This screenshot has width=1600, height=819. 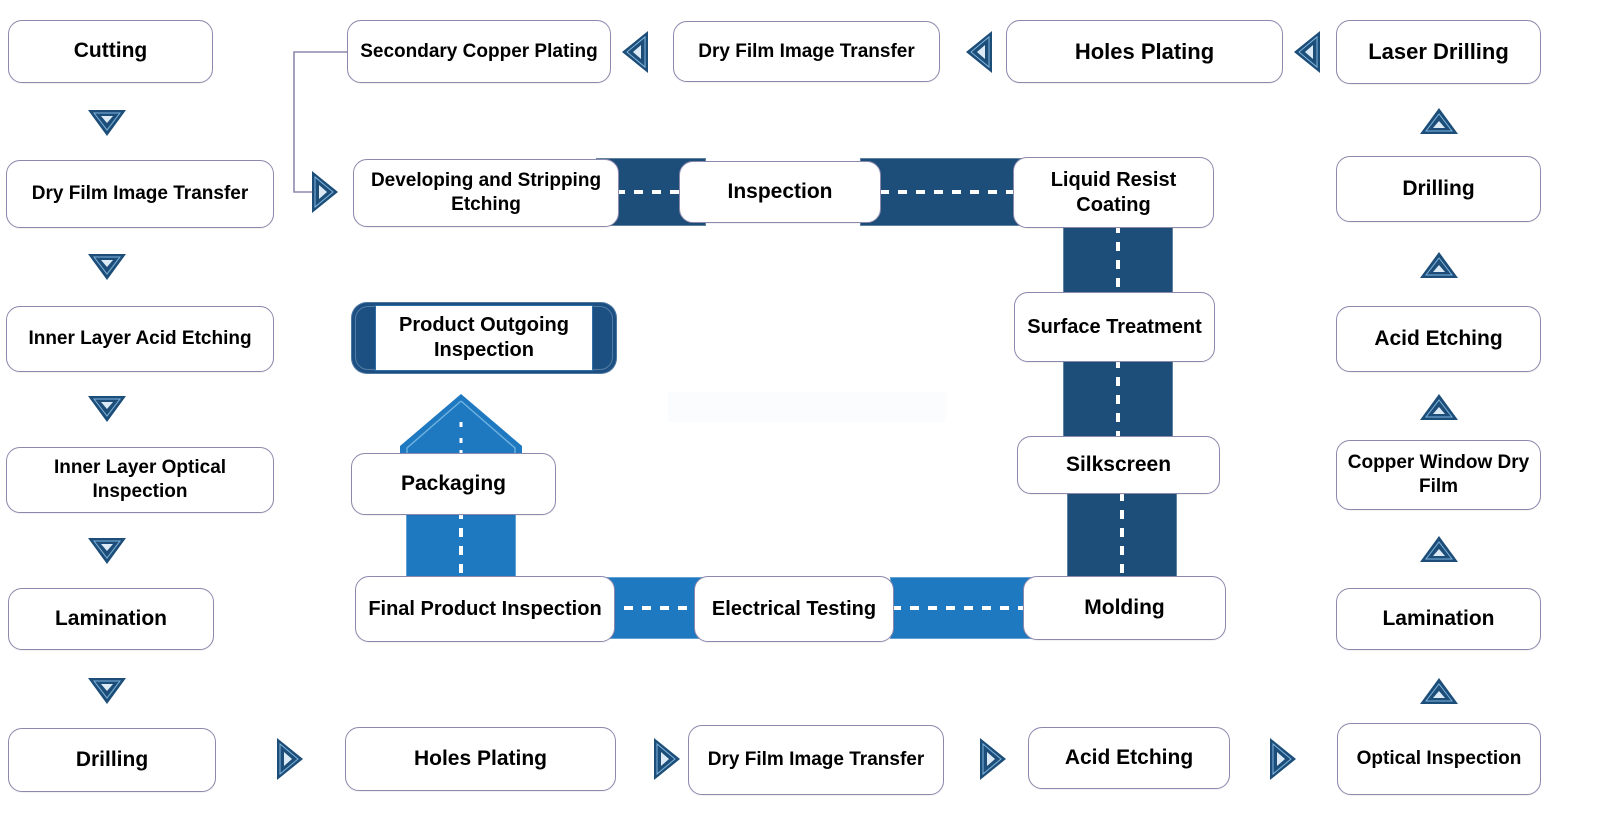 I want to click on node-electrical-testing: Electrical Testing, so click(x=794, y=609).